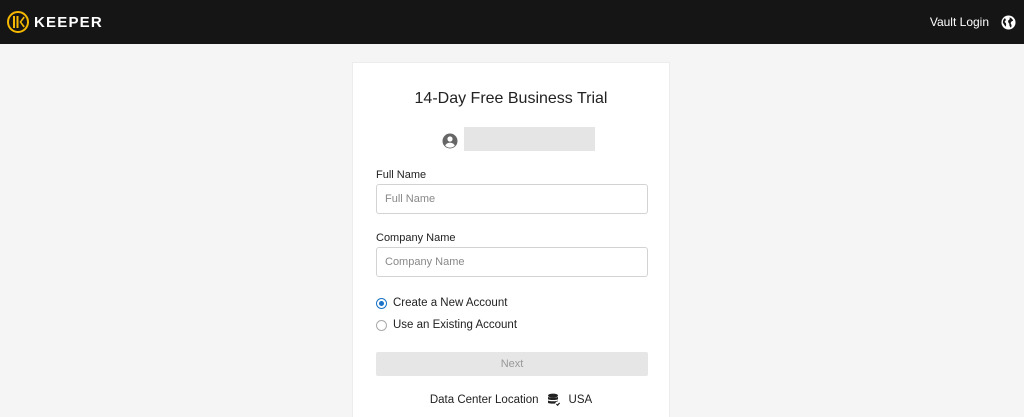 This screenshot has width=1024, height=417. What do you see at coordinates (18, 22) in the screenshot?
I see `keeper-logo-icon` at bounding box center [18, 22].